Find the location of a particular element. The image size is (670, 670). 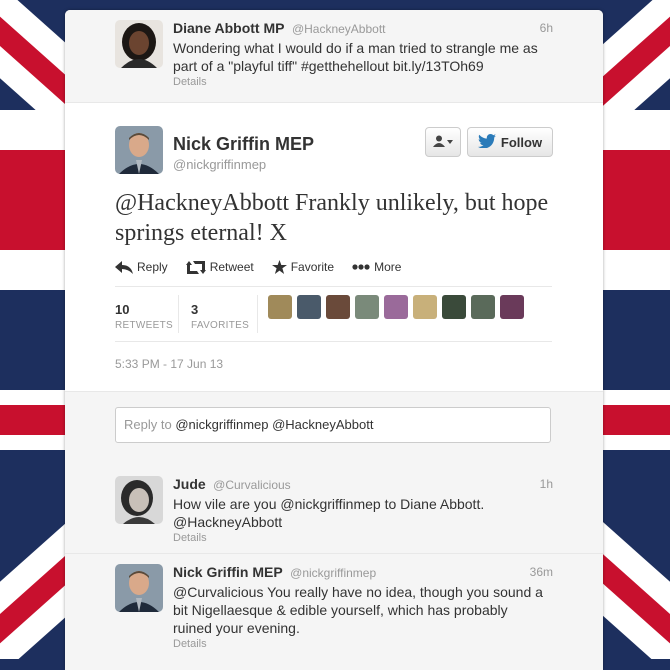

follow-label: Follow is located at coordinates (521, 142).